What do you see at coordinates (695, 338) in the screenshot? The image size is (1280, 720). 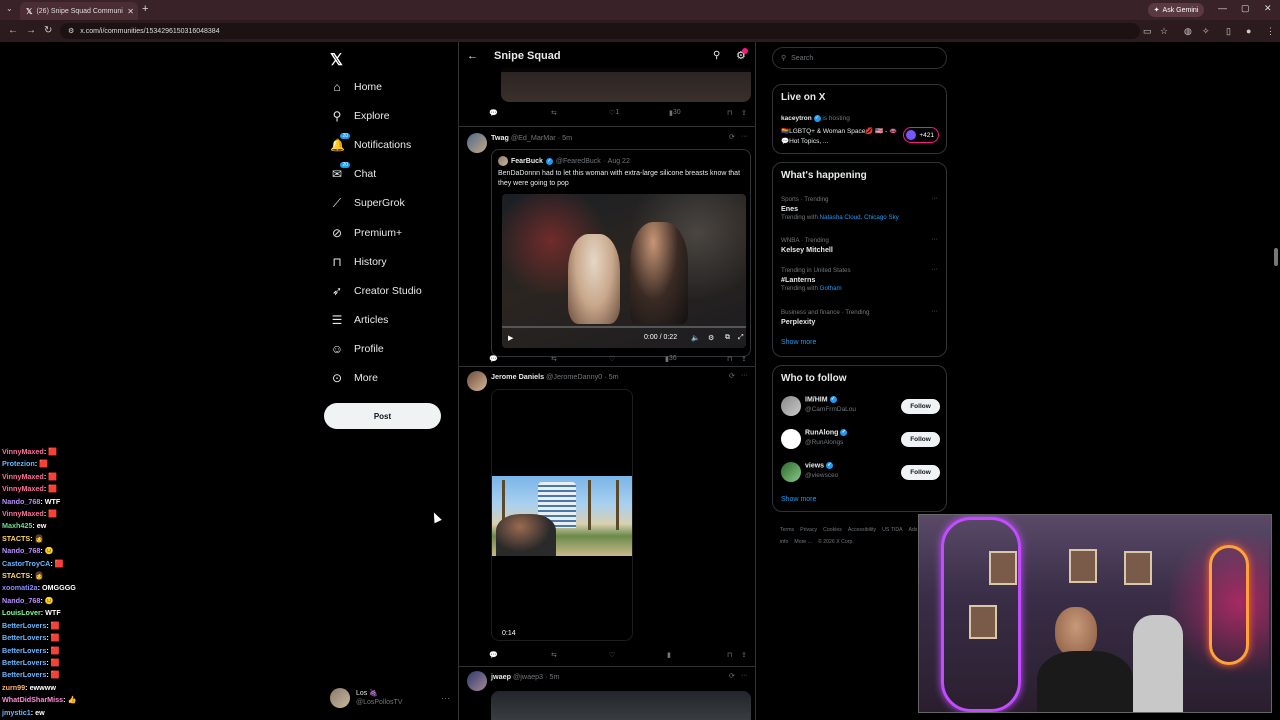 I see `mute-icon: 🔈` at bounding box center [695, 338].